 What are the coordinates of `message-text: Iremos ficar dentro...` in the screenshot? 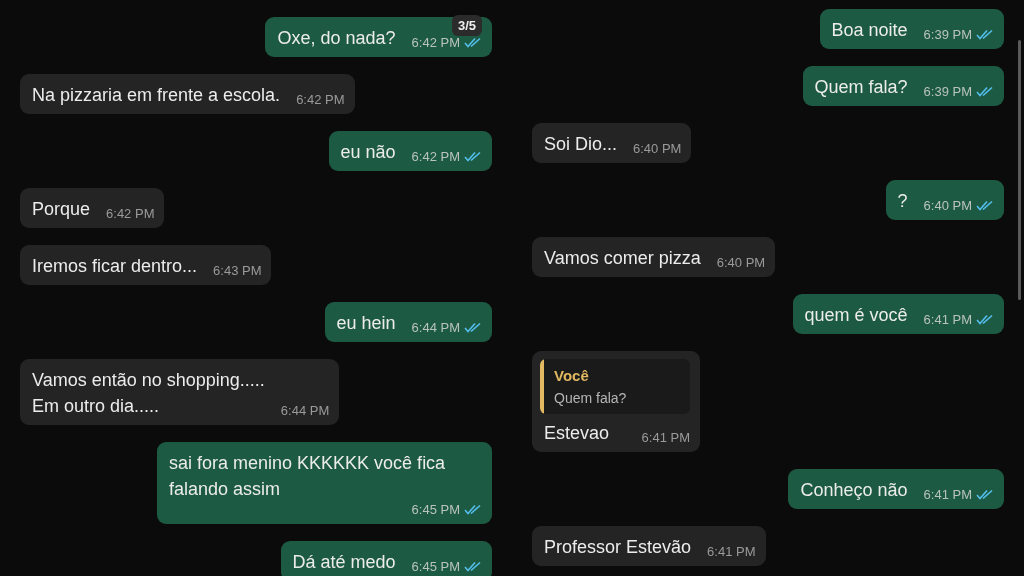 It's located at (115, 266).